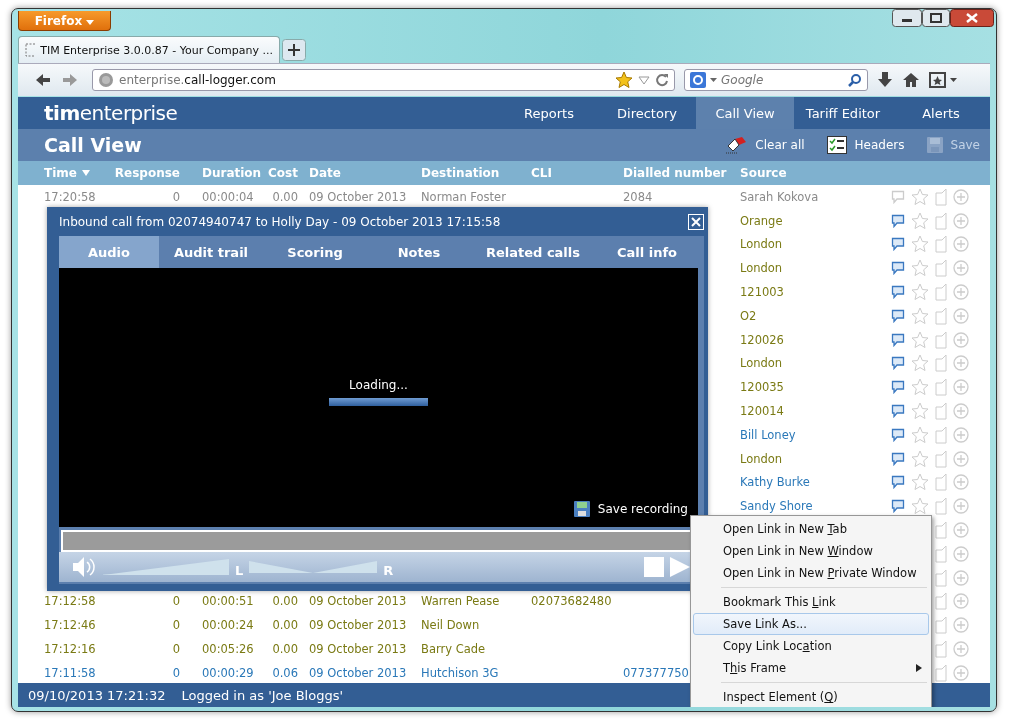 The height and width of the screenshot is (723, 1010). I want to click on menu-item: Bookmark This Link, so click(811, 602).